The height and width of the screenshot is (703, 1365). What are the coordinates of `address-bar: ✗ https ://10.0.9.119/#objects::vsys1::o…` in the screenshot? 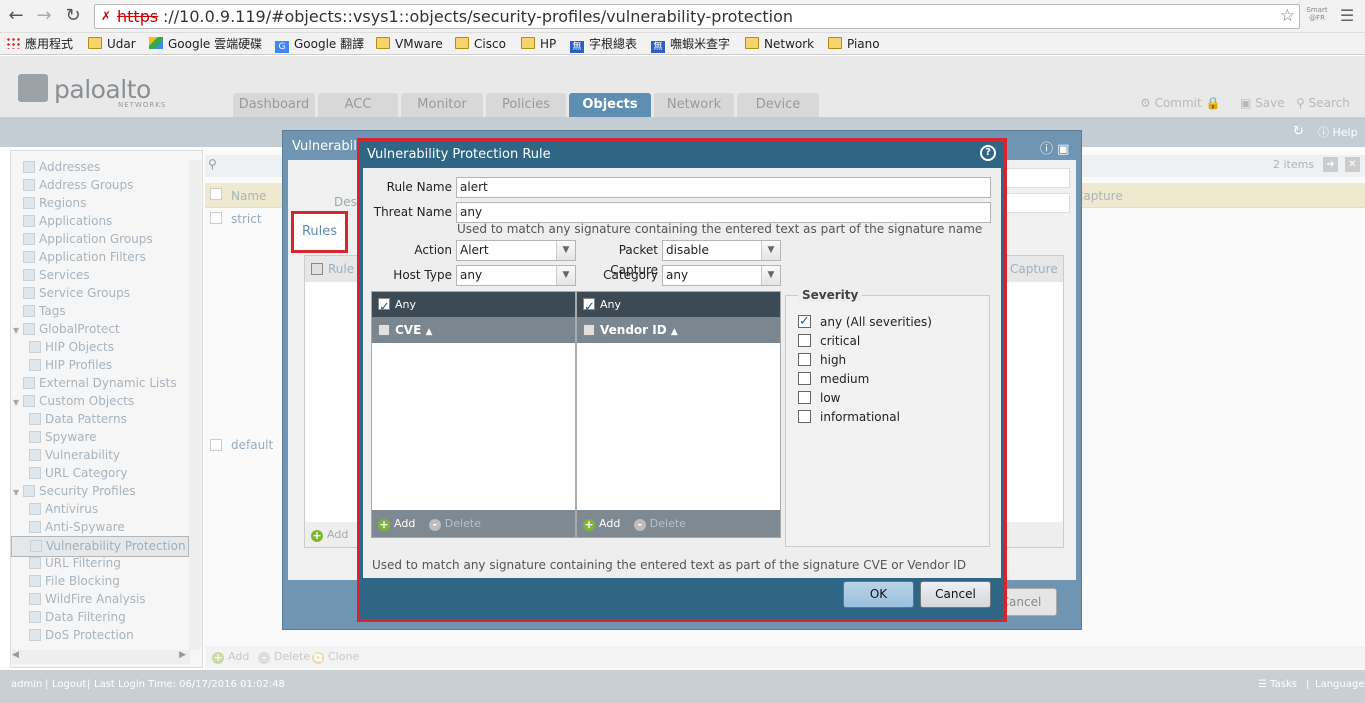 It's located at (697, 16).